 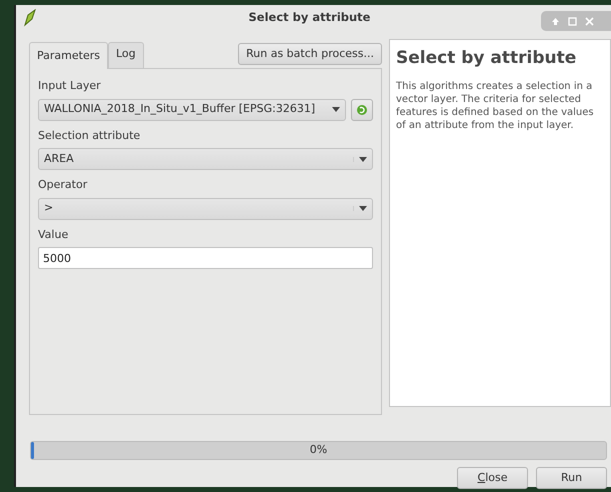 What do you see at coordinates (572, 21) in the screenshot?
I see `maximize-icon` at bounding box center [572, 21].